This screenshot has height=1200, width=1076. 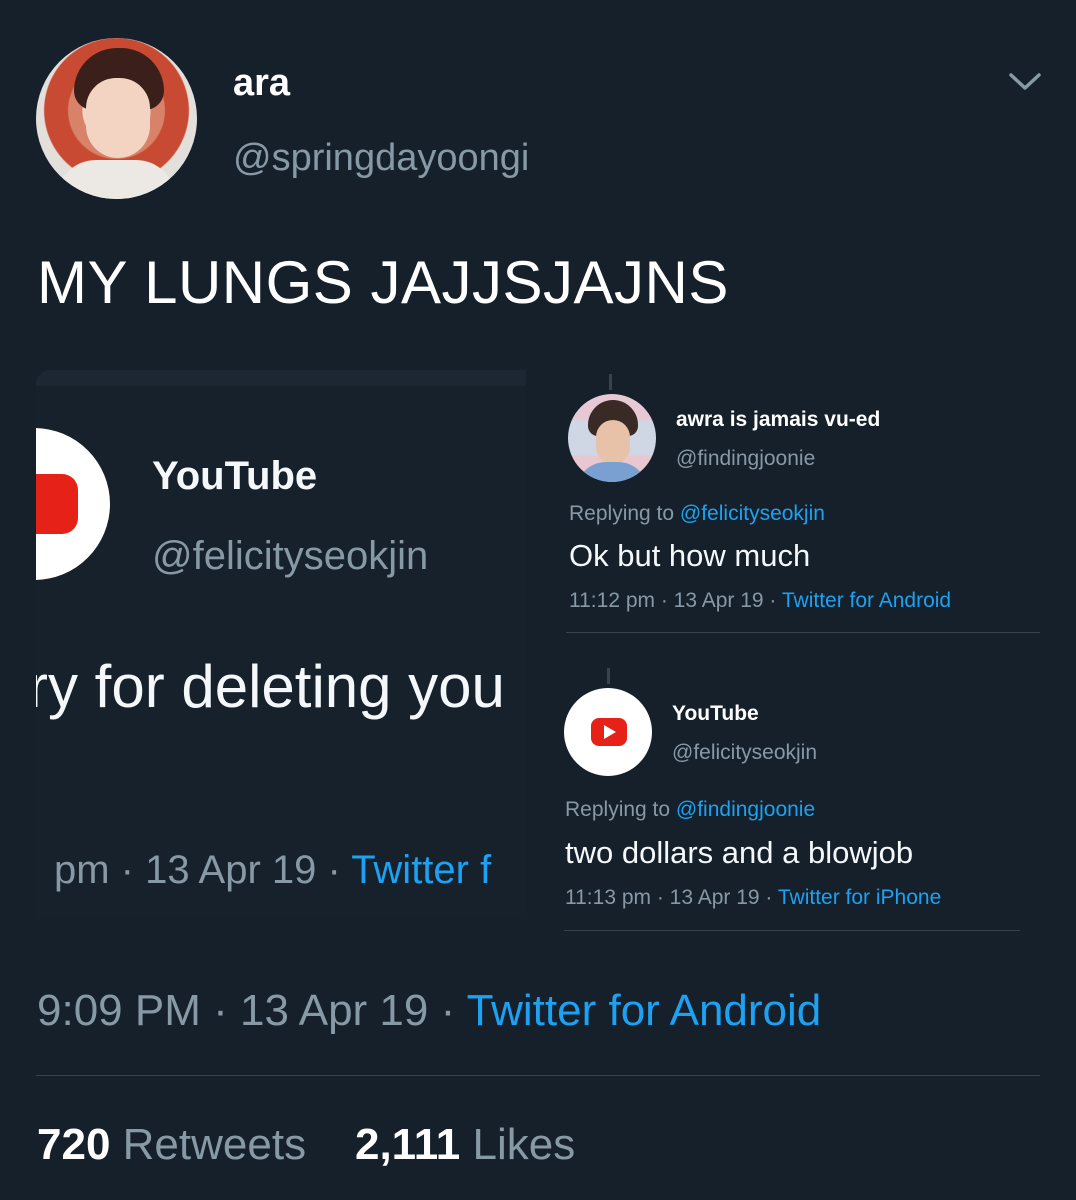 What do you see at coordinates (383, 282) in the screenshot?
I see `tweet-text: MY LUNGS JAJJSJAJNS` at bounding box center [383, 282].